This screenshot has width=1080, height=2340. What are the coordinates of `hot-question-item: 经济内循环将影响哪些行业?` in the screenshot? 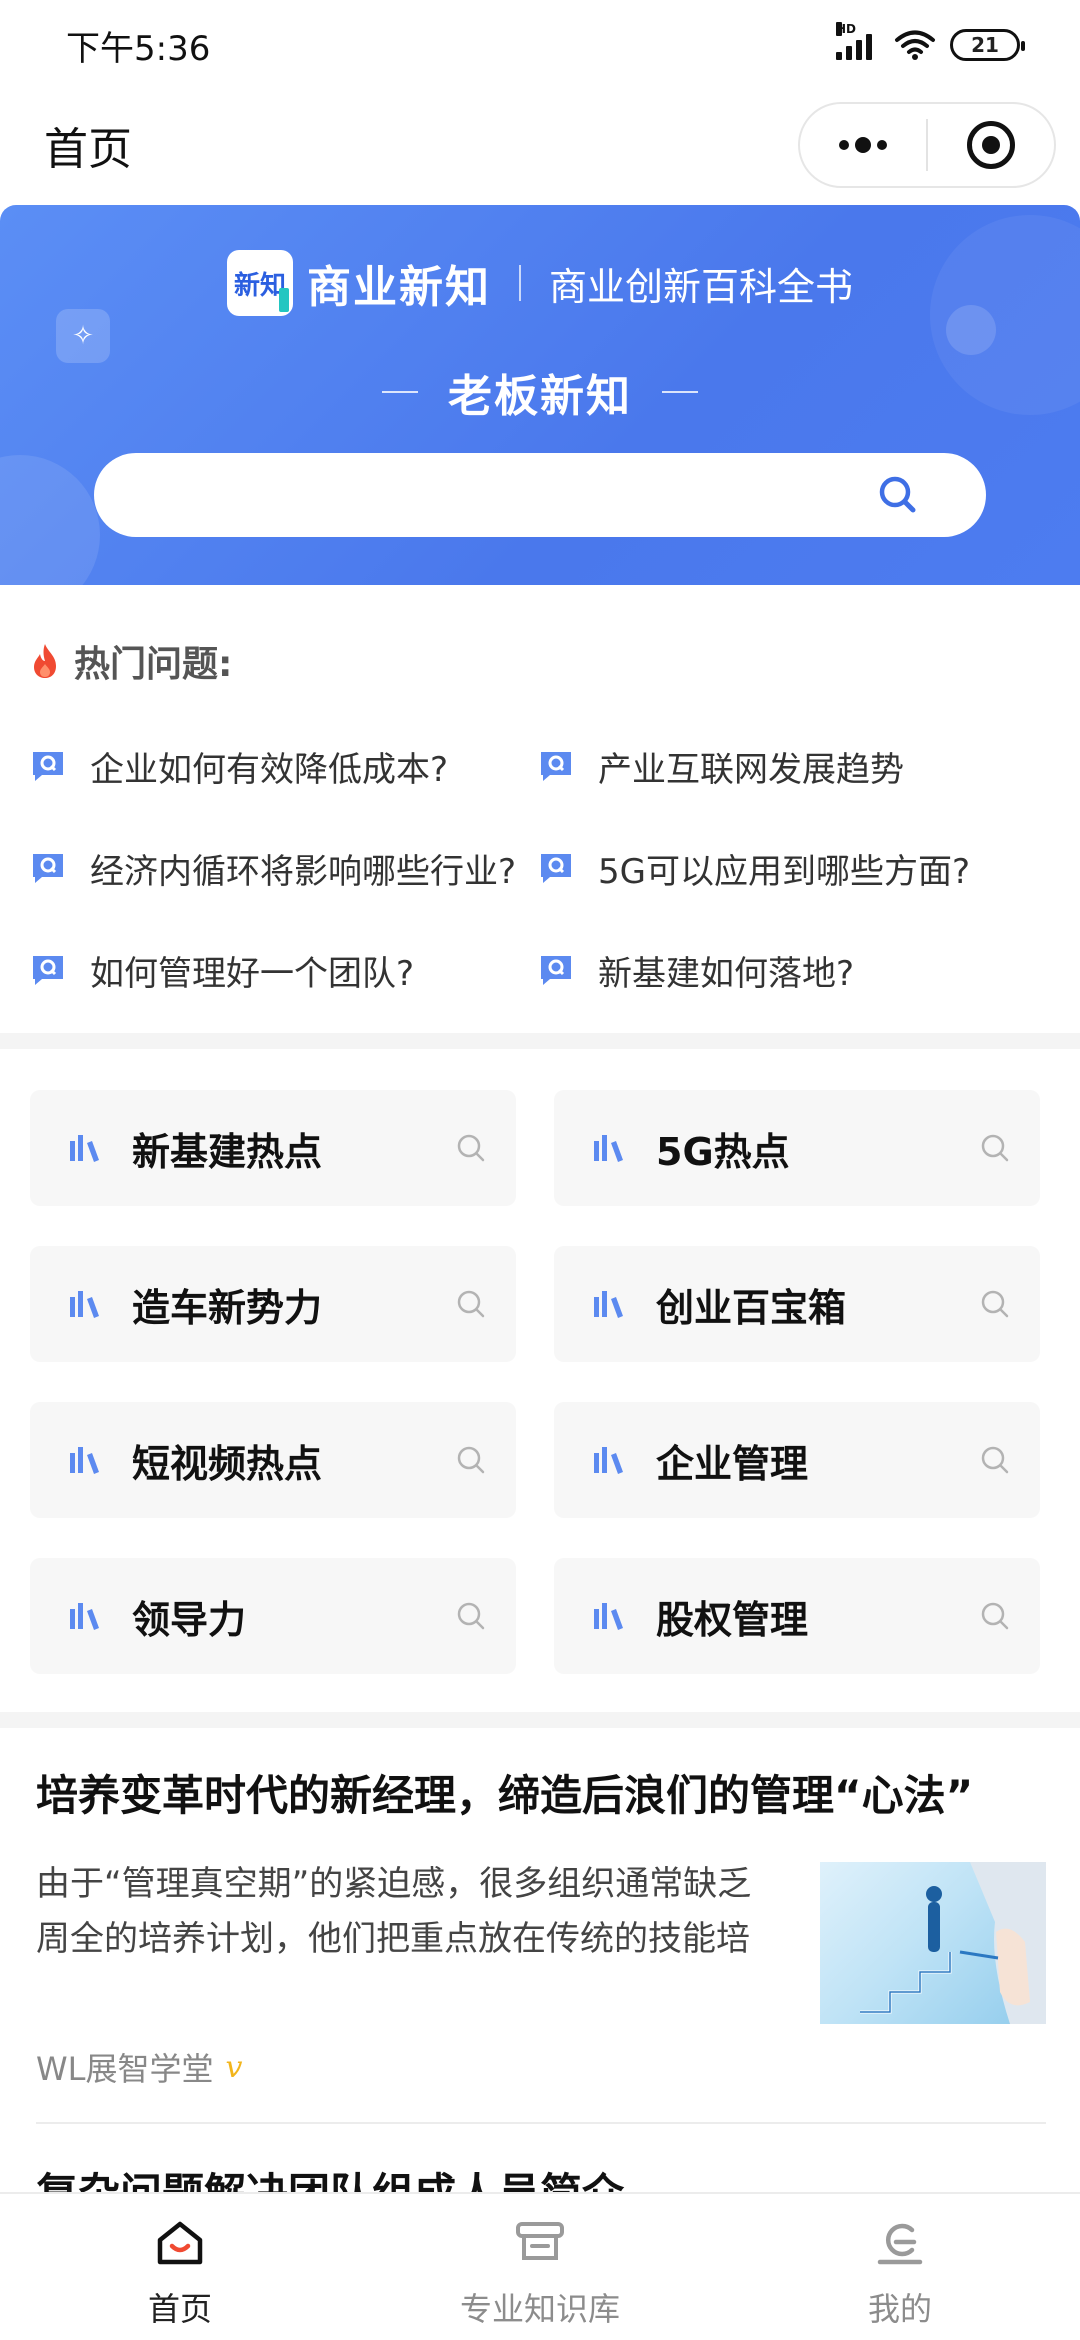 It's located at (284, 868).